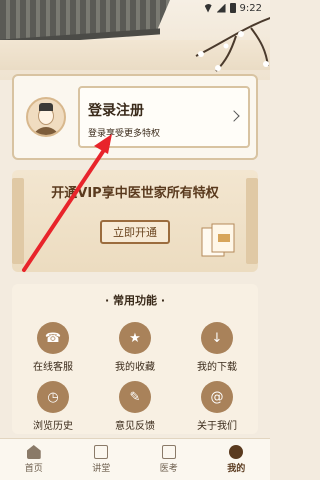  What do you see at coordinates (164, 117) in the screenshot?
I see `login-register-button: 登录注册 登录享受更多特权` at bounding box center [164, 117].